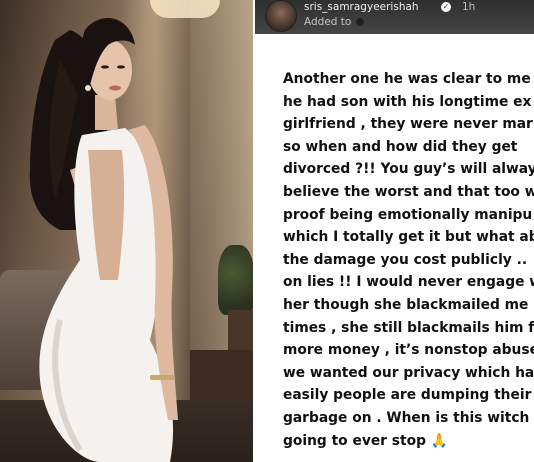 The width and height of the screenshot is (534, 462). What do you see at coordinates (106, 112) in the screenshot?
I see `neck` at bounding box center [106, 112].